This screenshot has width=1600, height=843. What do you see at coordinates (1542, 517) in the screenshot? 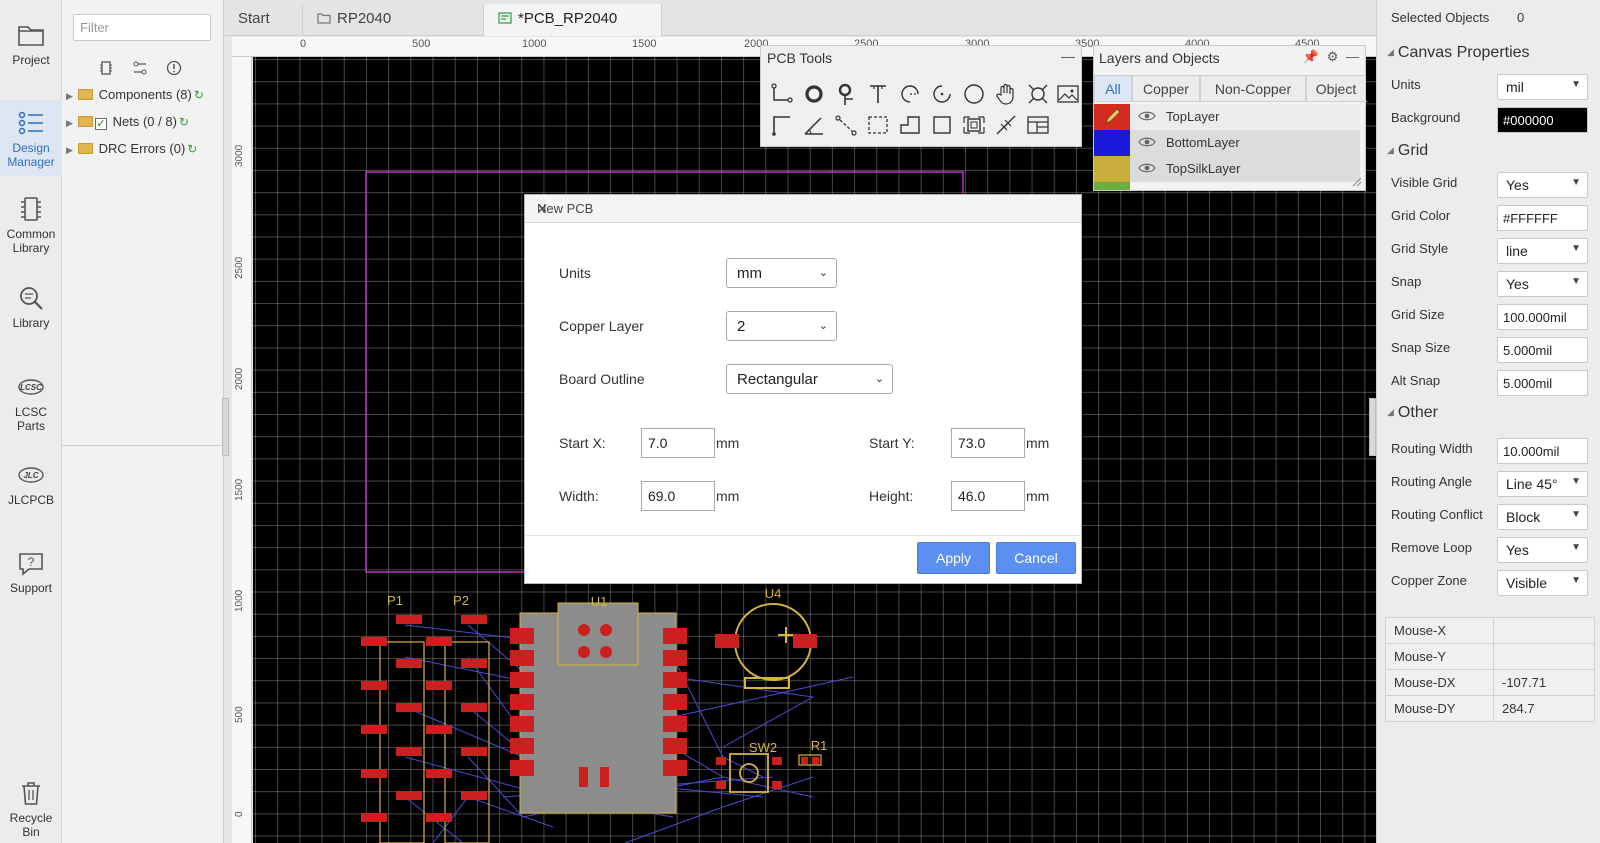
I see `routing-conflict-select: Block ▼` at bounding box center [1542, 517].